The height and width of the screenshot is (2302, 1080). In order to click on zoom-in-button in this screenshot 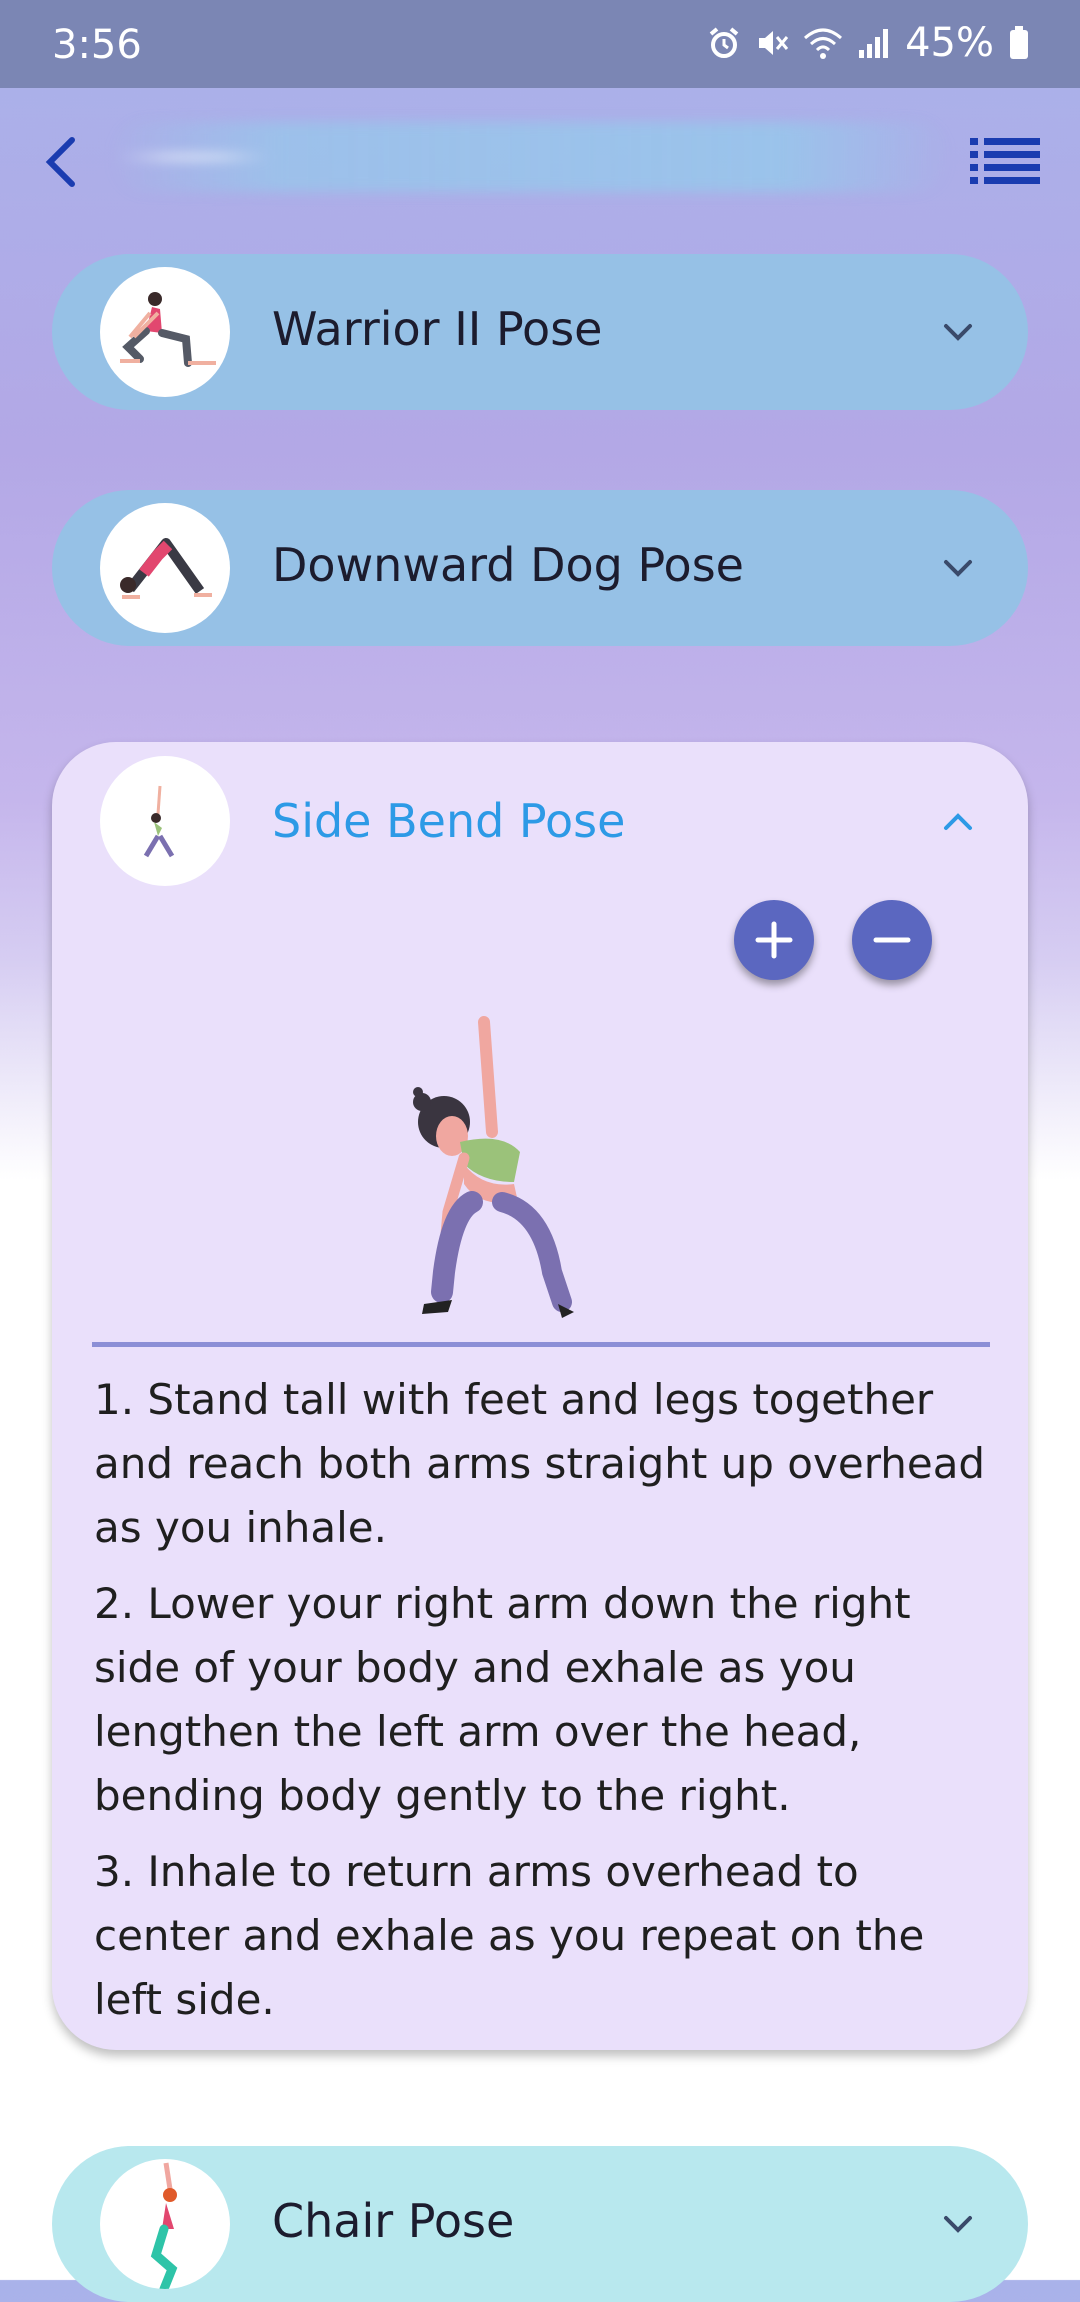, I will do `click(774, 940)`.